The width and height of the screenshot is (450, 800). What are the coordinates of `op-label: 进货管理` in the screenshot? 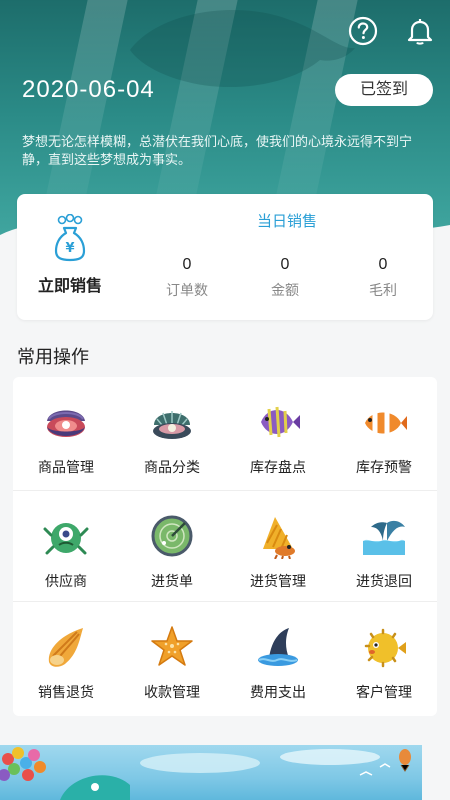 It's located at (278, 581).